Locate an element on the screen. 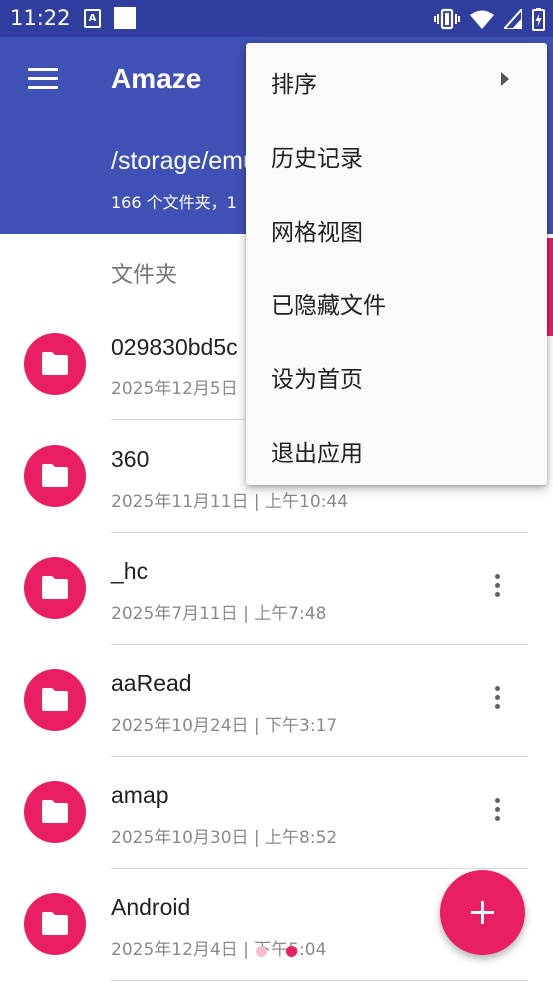 The height and width of the screenshot is (983, 553). divider is located at coordinates (319, 980).